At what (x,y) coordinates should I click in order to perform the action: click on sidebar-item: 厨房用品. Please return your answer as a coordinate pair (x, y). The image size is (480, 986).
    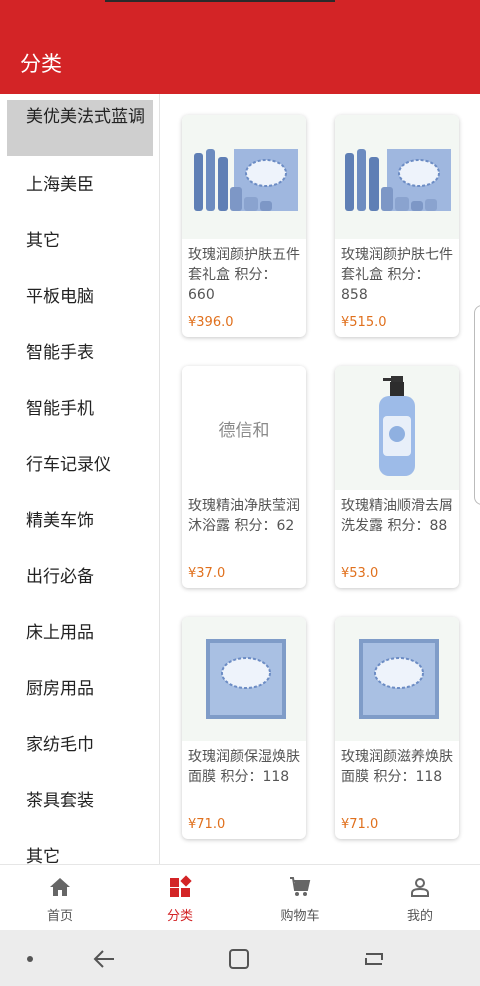
    Looking at the image, I should click on (91, 689).